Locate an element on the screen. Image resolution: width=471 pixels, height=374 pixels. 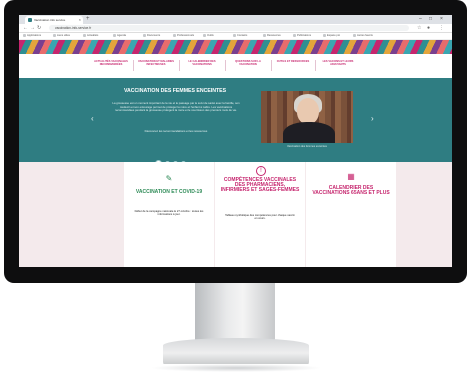
bookmark-item: Professionnels is located at coordinates (183, 36).